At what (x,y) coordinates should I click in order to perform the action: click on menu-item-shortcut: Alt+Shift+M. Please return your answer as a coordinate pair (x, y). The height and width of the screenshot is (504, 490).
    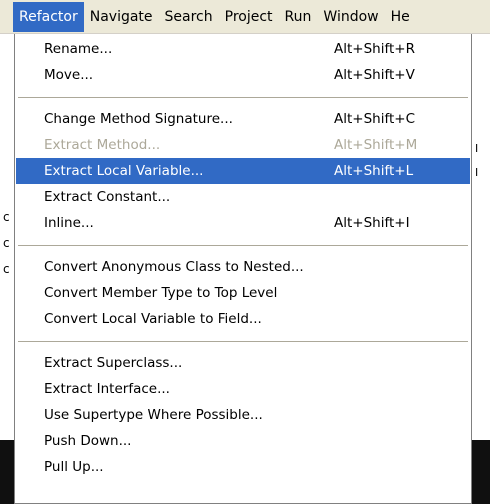
    Looking at the image, I should click on (376, 145).